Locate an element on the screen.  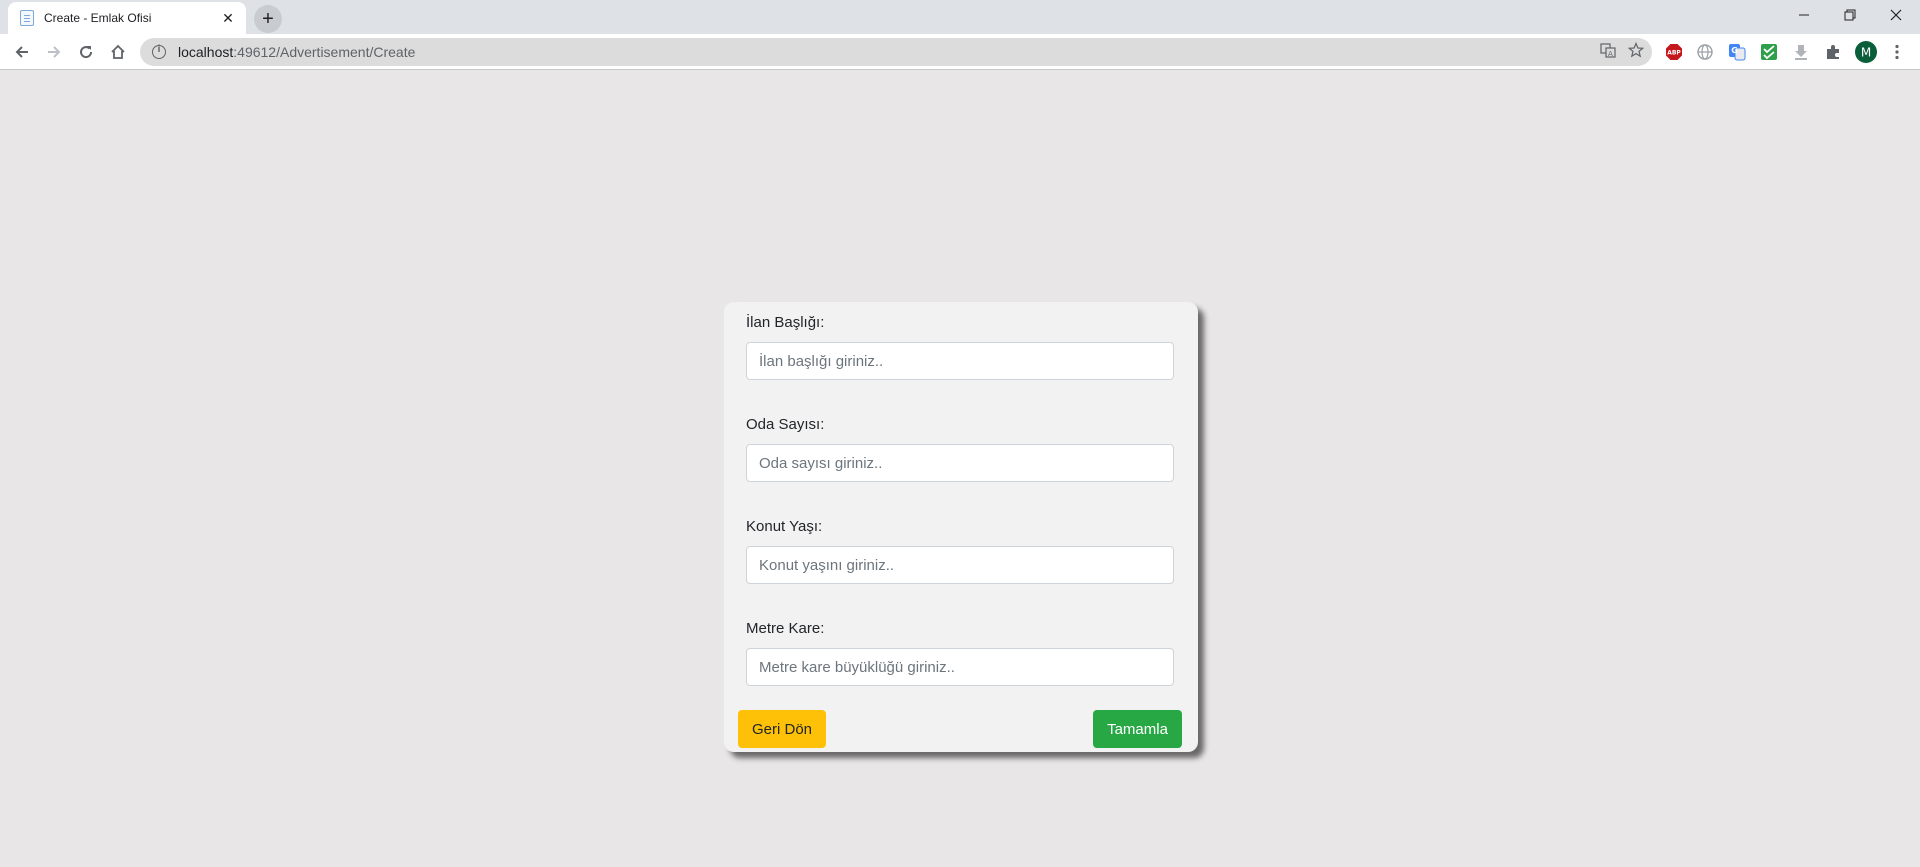
submit-button: Tamamla is located at coordinates (1137, 729).